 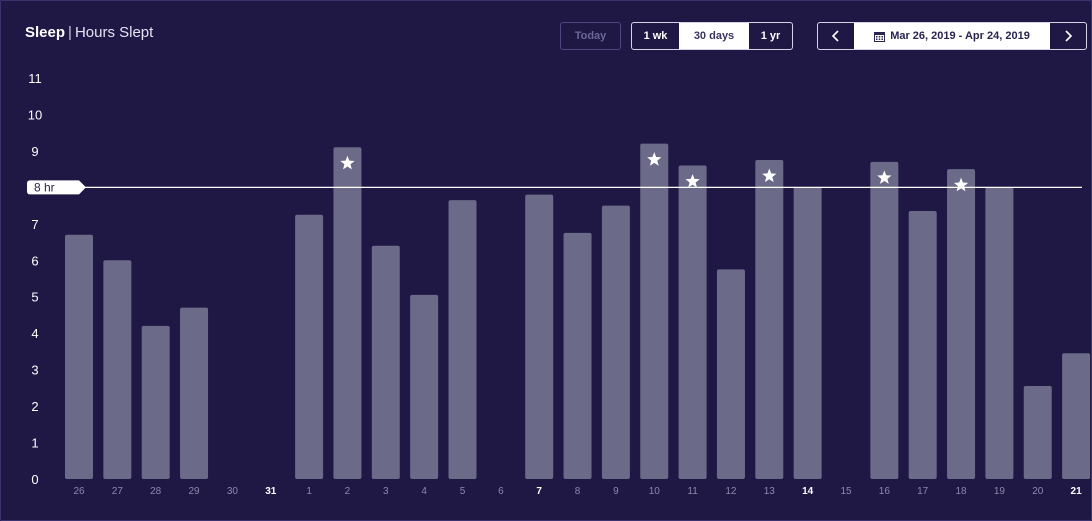 What do you see at coordinates (156, 491) in the screenshot?
I see `x-tick-label: 28` at bounding box center [156, 491].